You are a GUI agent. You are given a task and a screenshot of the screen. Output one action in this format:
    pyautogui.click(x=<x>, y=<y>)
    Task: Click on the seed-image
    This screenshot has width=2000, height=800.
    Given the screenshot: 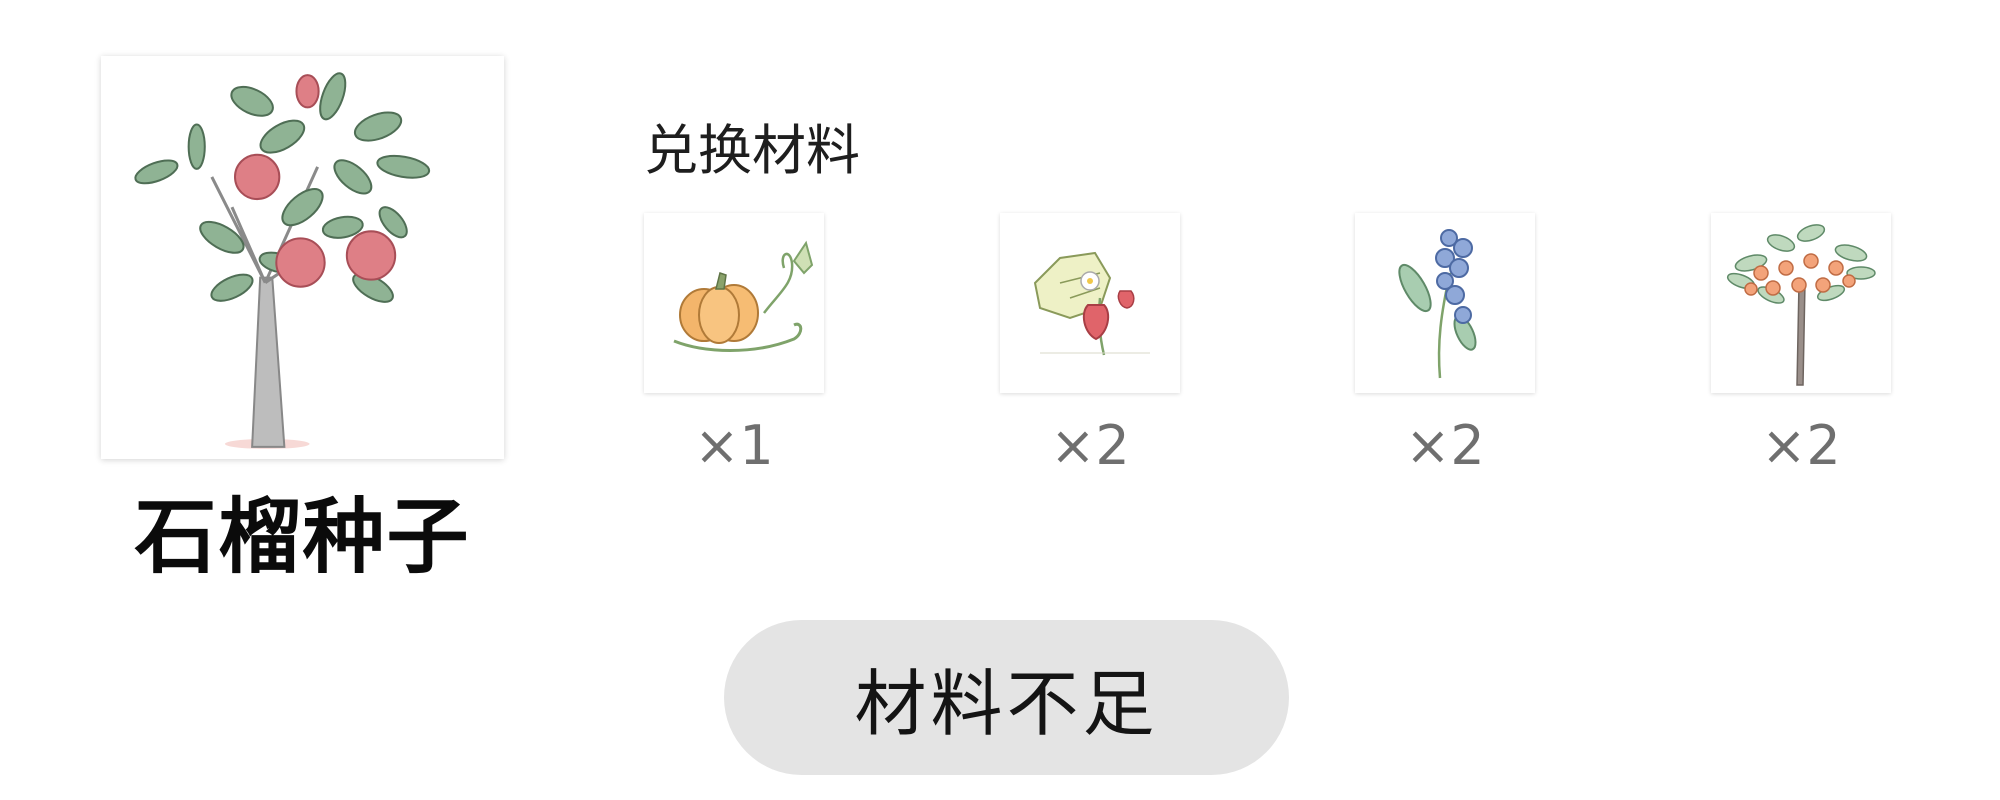 What is the action you would take?
    pyautogui.click(x=302, y=257)
    